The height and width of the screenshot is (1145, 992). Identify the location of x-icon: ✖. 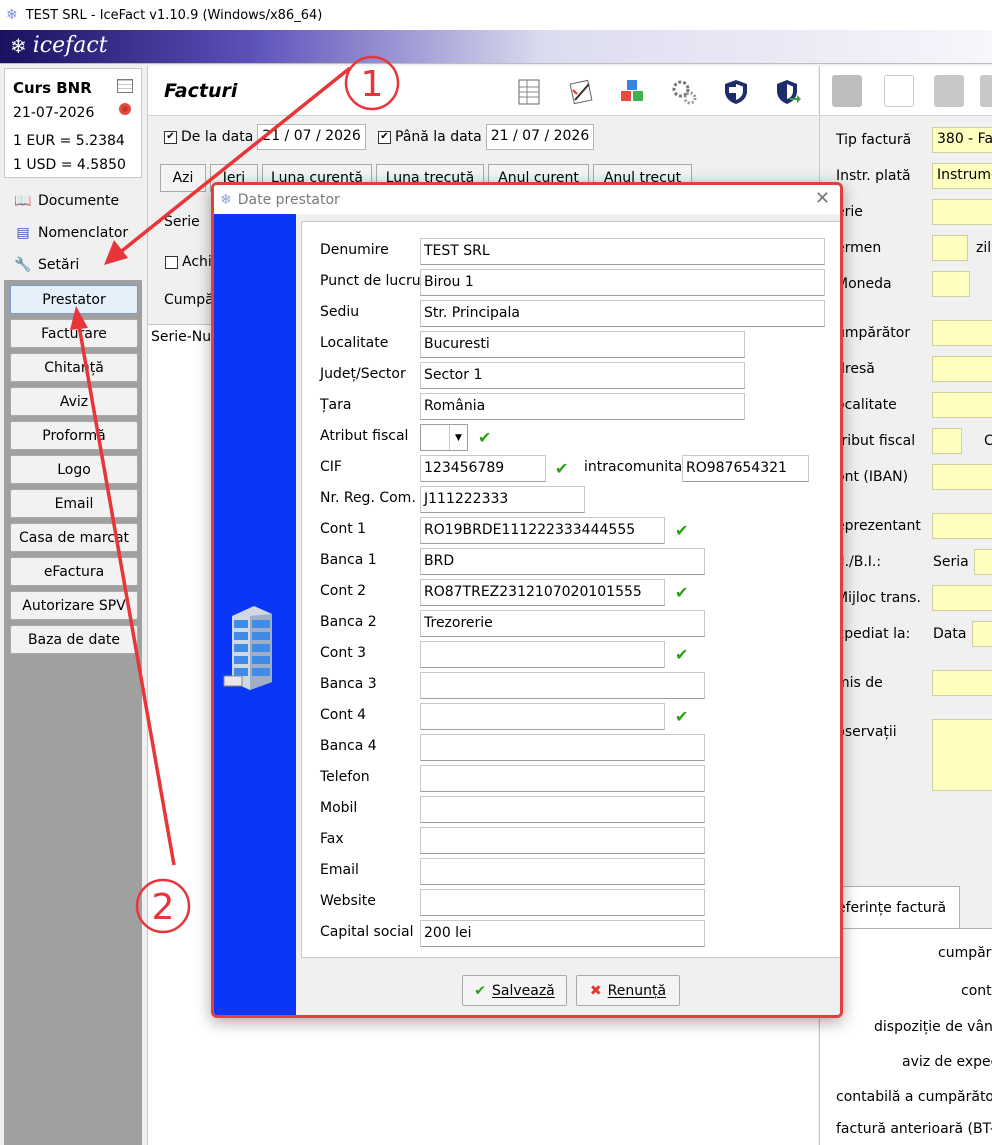
(595, 990).